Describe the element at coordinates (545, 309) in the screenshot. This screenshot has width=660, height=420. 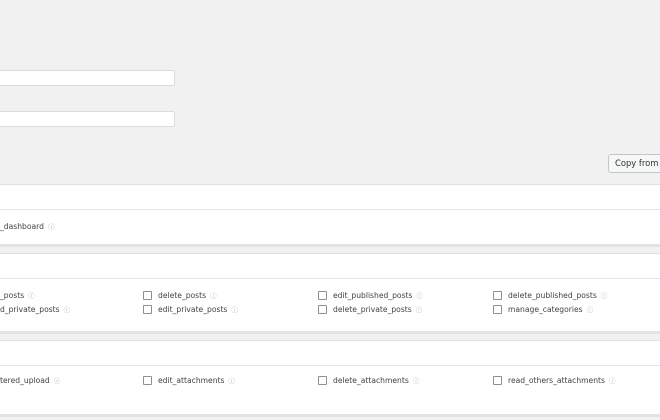
I see `capability-label: manage_categories` at that location.